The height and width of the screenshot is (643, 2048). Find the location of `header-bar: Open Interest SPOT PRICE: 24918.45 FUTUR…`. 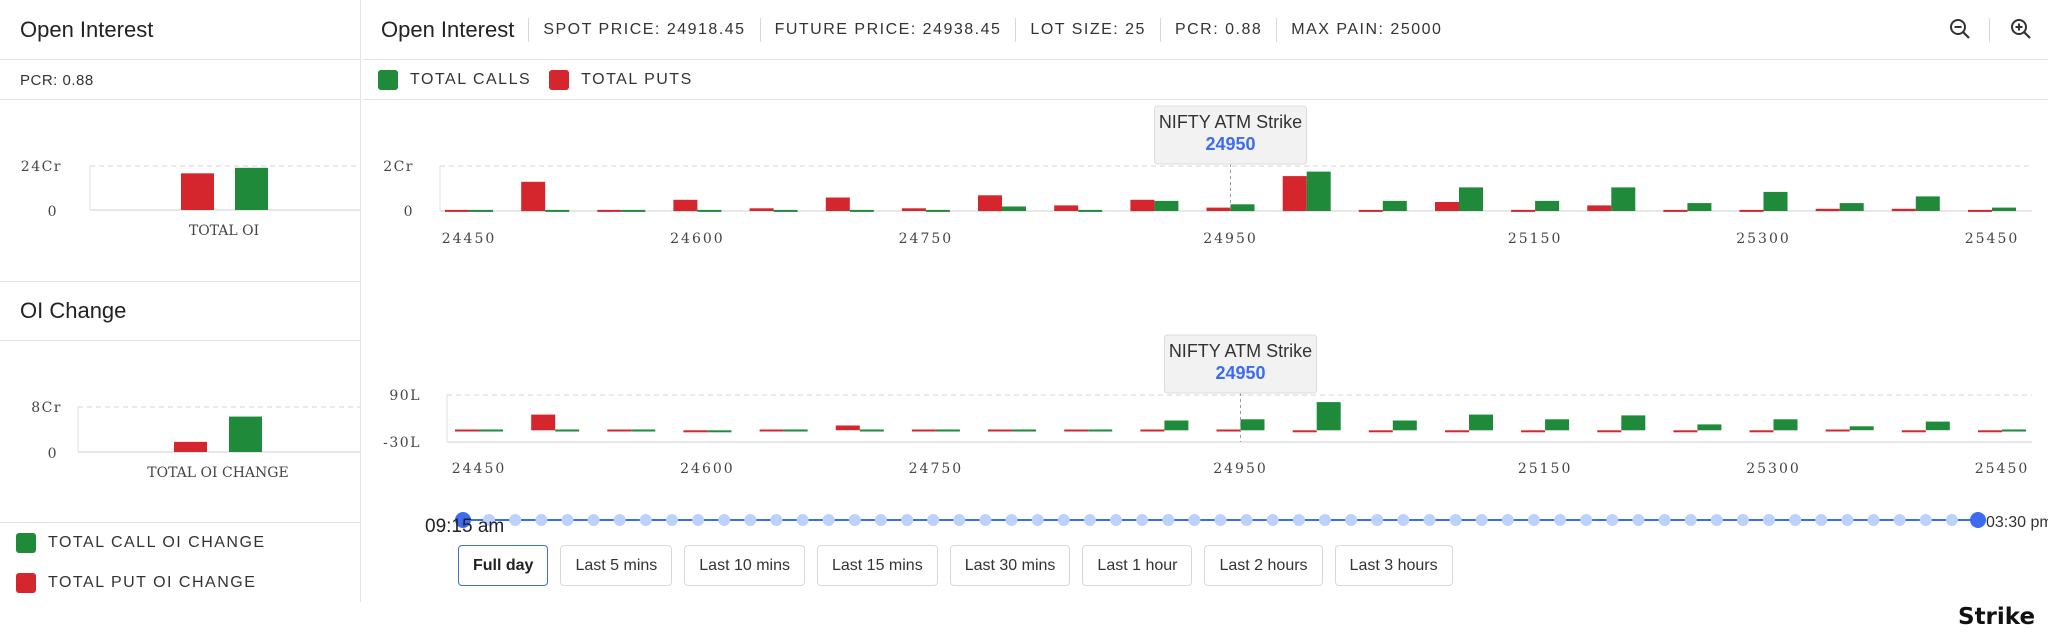

header-bar: Open Interest SPOT PRICE: 24918.45 FUTUR… is located at coordinates (1205, 30).